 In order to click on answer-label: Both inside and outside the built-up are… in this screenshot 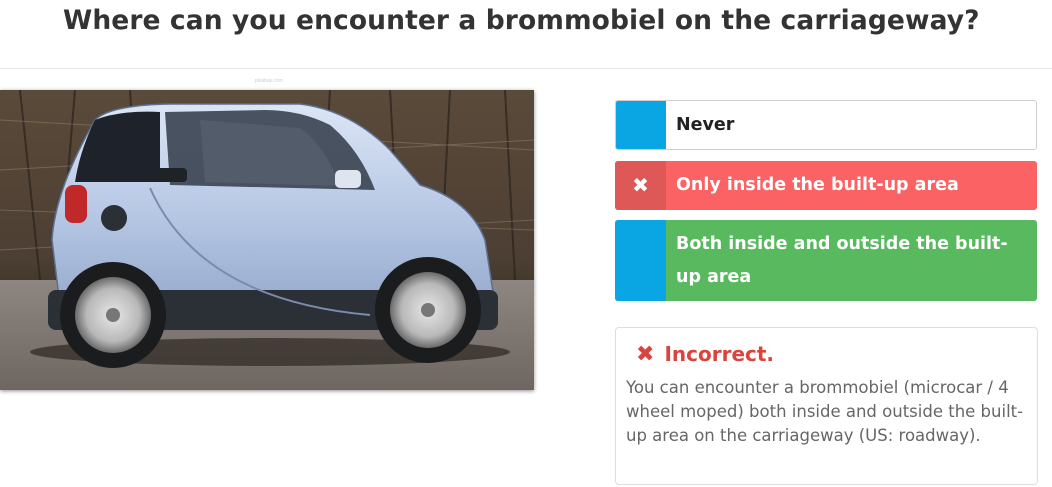, I will do `click(842, 260)`.